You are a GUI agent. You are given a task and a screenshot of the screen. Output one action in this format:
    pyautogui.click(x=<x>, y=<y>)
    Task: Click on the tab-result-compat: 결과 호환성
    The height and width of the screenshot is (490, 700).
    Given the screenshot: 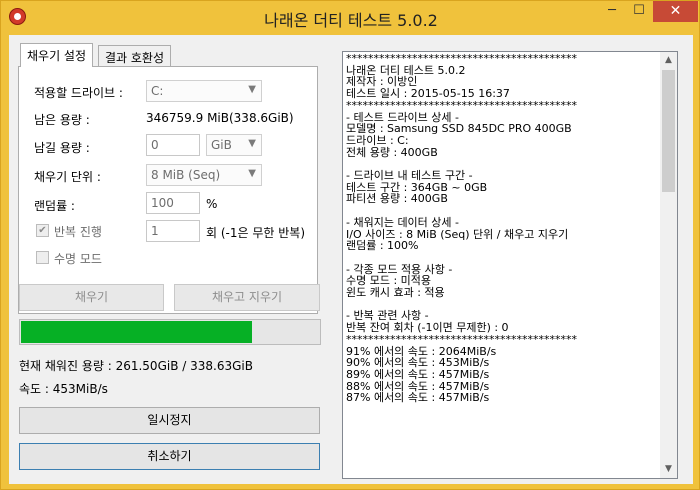 What is the action you would take?
    pyautogui.click(x=135, y=56)
    